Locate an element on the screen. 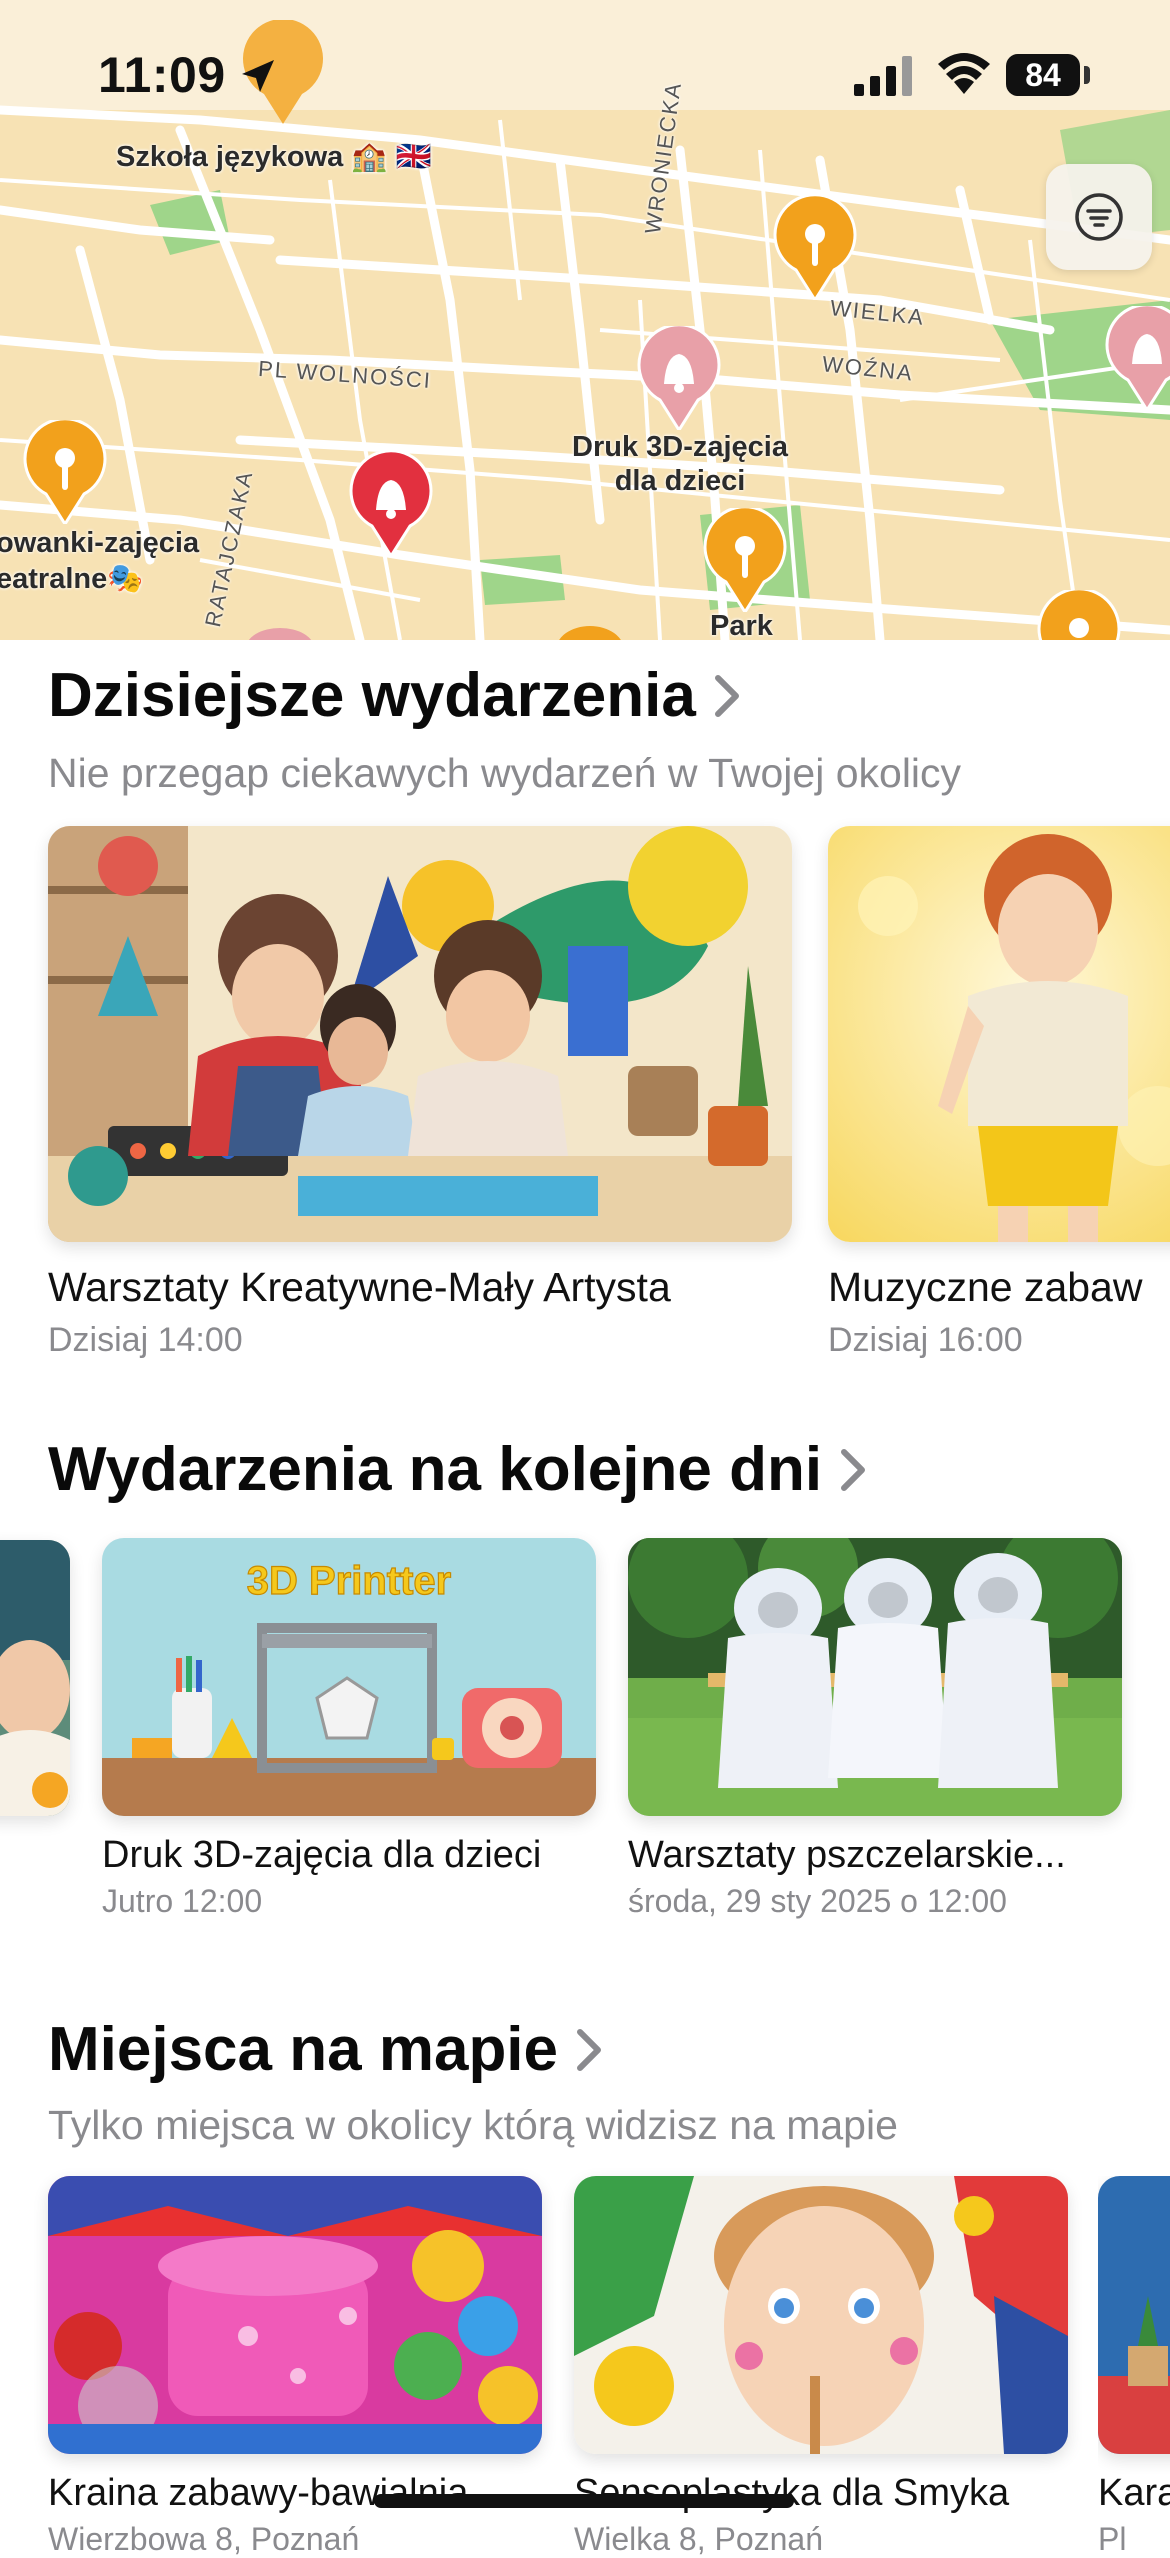  place-card-partial: Kara Pl is located at coordinates (1134, 2367).